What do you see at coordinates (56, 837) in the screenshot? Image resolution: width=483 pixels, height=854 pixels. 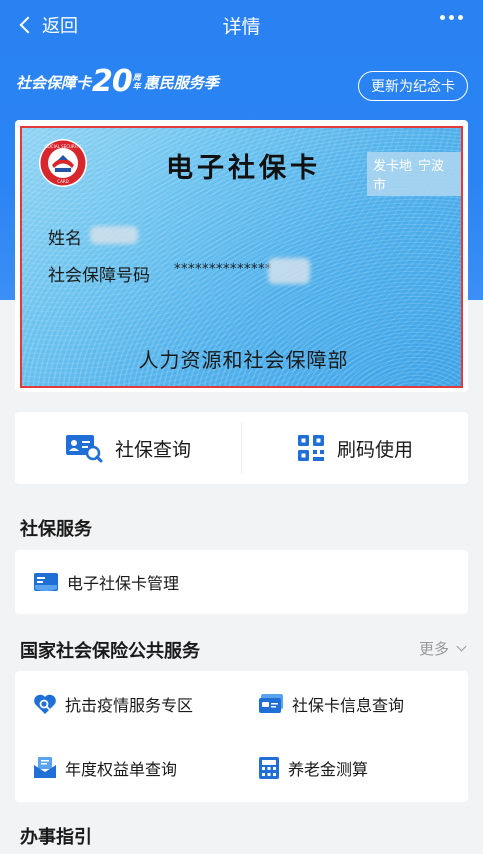 I see `guide-title: 办事指引` at bounding box center [56, 837].